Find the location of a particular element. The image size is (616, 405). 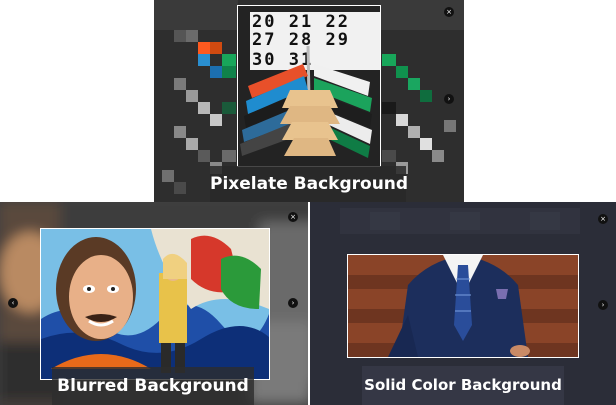

shirts-on-hangers is located at coordinates (306, 102).